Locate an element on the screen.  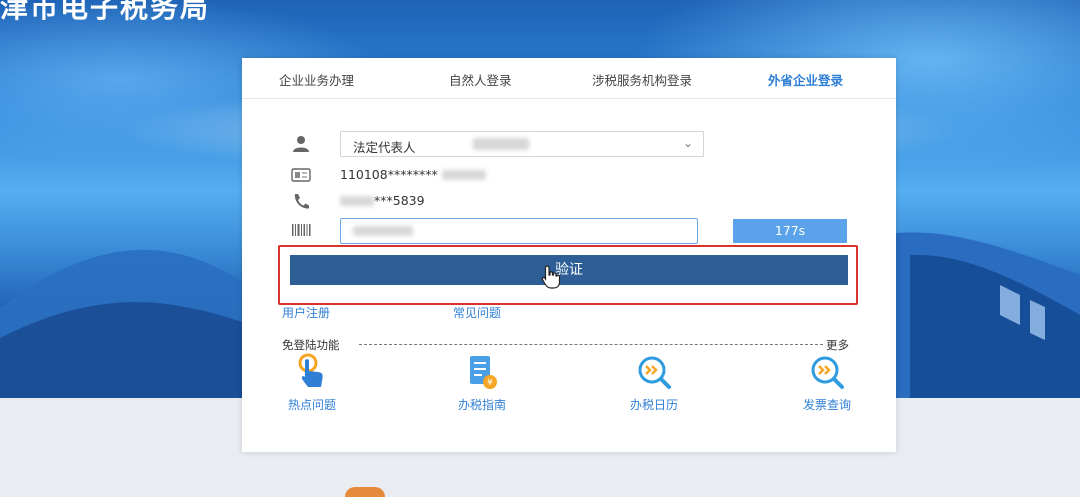
user-icon is located at coordinates (301, 144).